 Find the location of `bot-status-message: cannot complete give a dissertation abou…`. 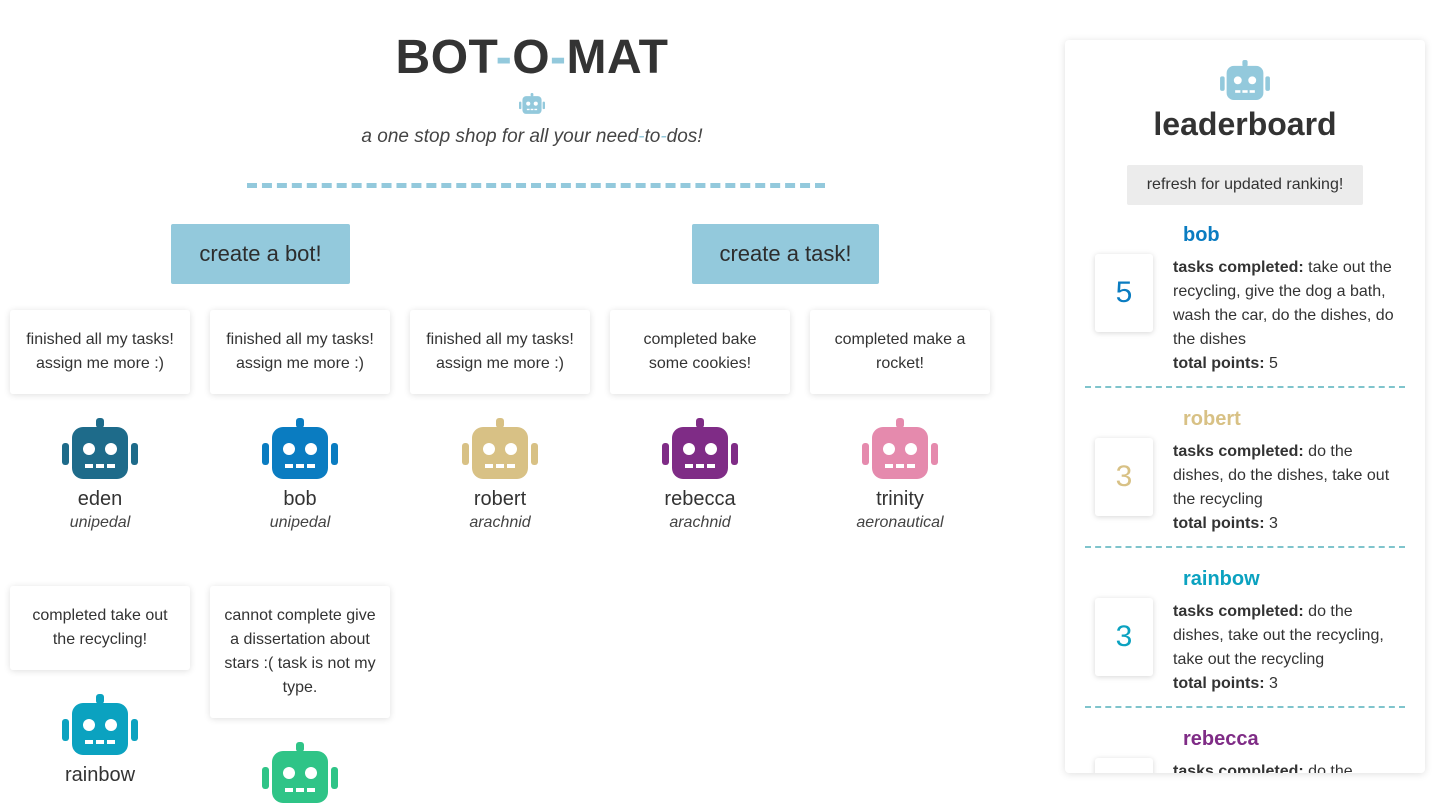

bot-status-message: cannot complete give a dissertation abou… is located at coordinates (300, 652).